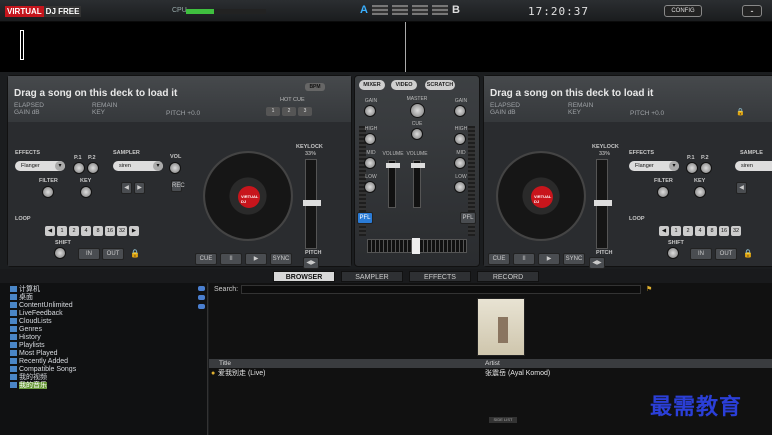  I want to click on tree-side-icons, so click(203, 299).